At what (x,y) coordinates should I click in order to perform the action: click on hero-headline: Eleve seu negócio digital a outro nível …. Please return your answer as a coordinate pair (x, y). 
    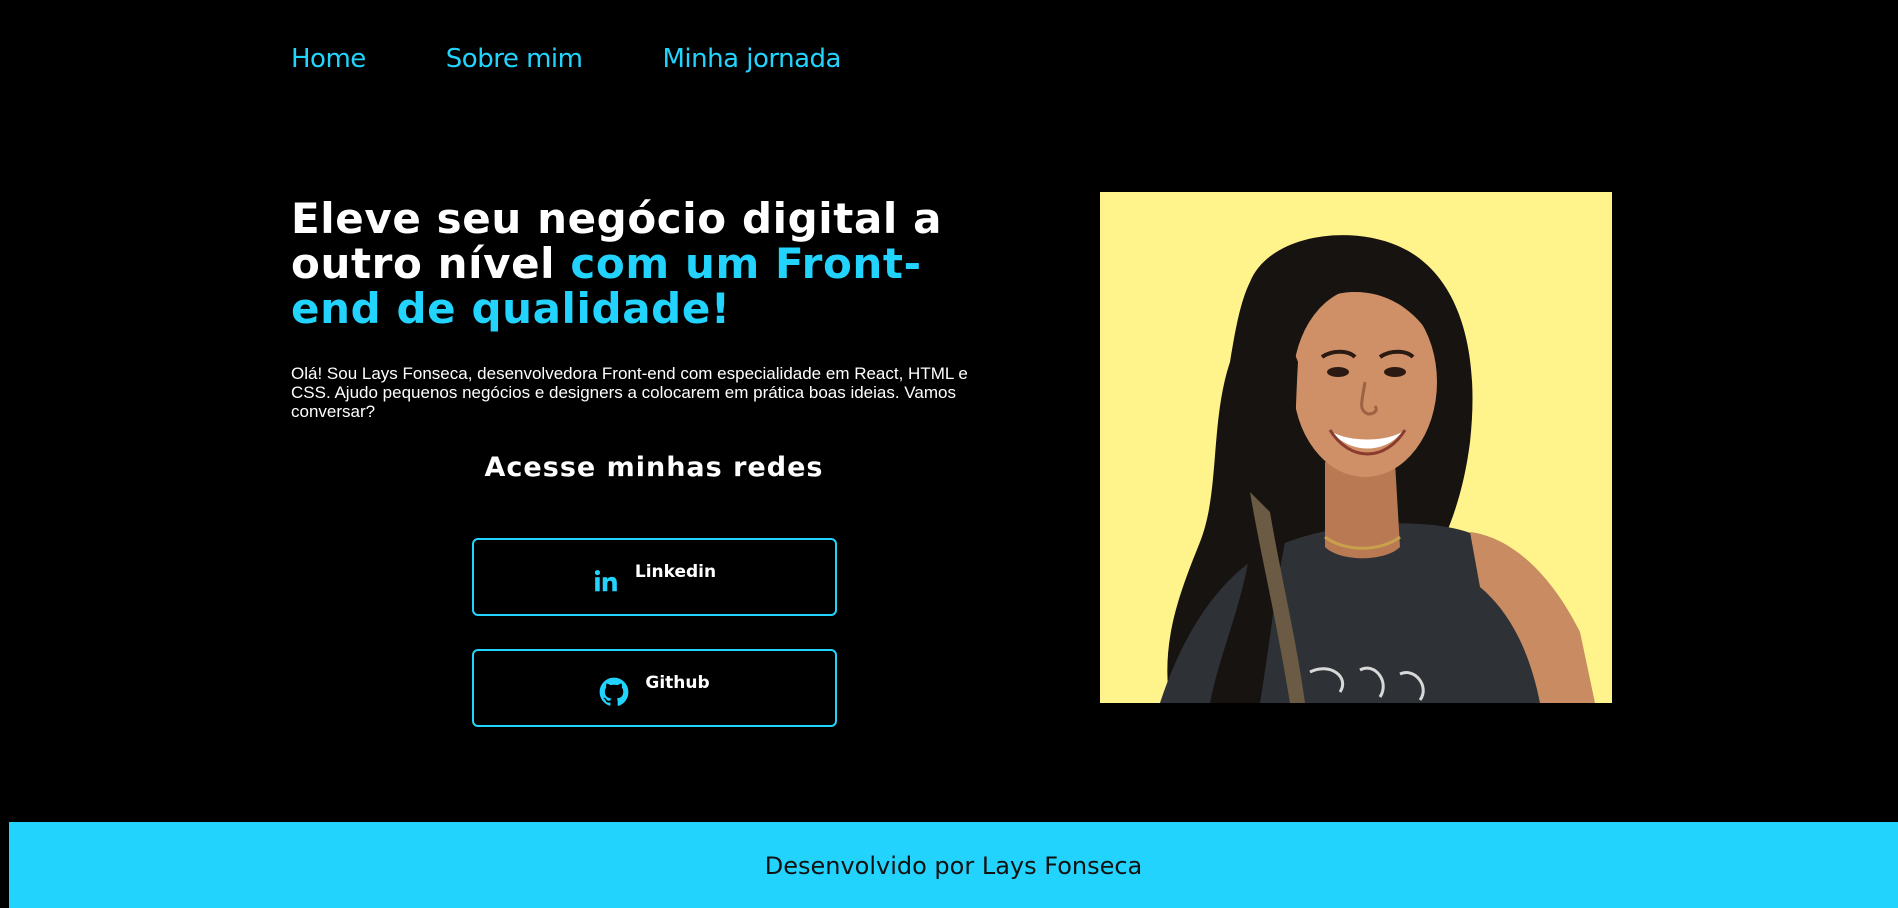
    Looking at the image, I should click on (651, 263).